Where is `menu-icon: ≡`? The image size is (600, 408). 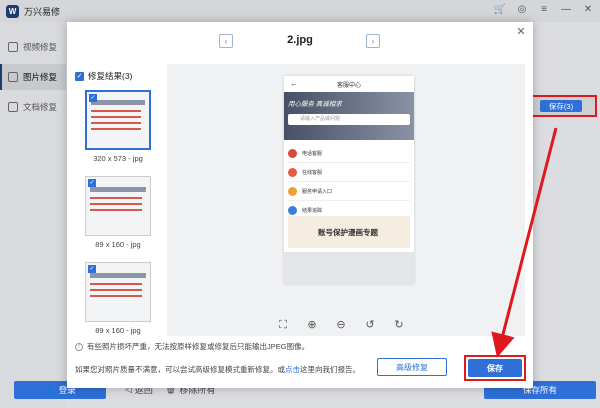
menu-icon: ≡ is located at coordinates (544, 10).